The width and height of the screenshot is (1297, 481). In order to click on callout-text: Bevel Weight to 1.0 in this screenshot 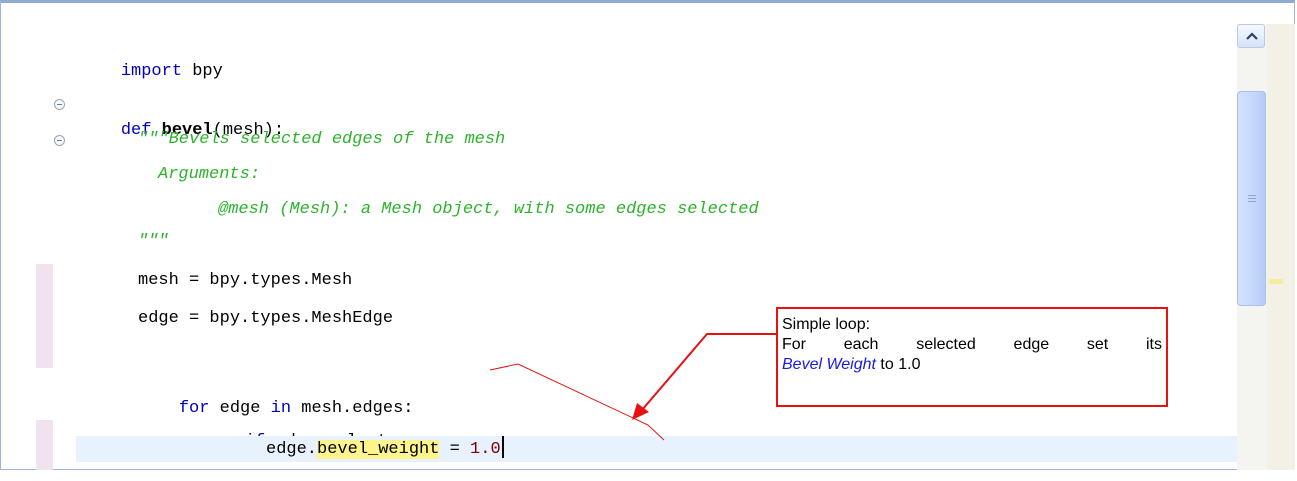, I will do `click(972, 365)`.